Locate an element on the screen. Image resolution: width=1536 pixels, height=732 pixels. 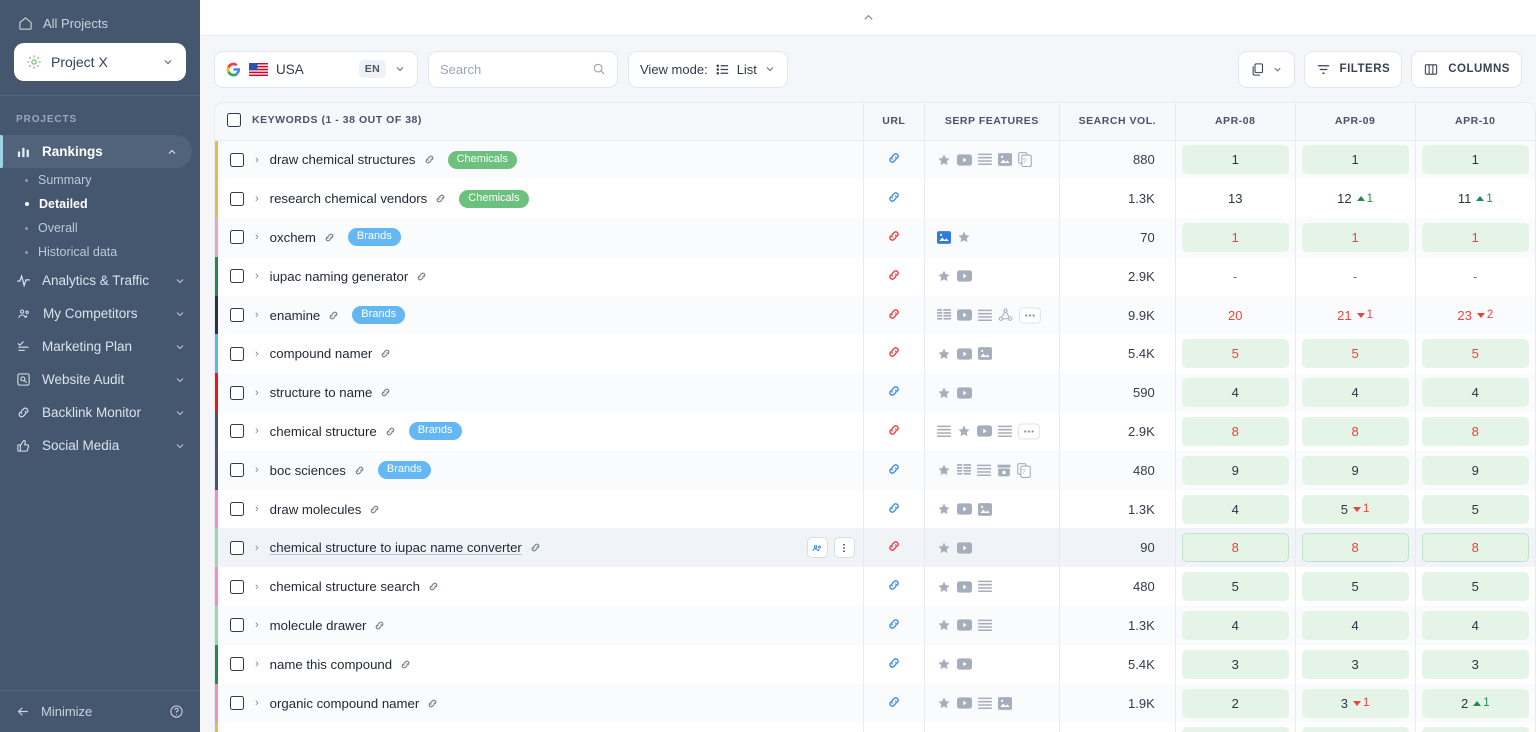
rank-cell: 12 1 is located at coordinates (1355, 199).